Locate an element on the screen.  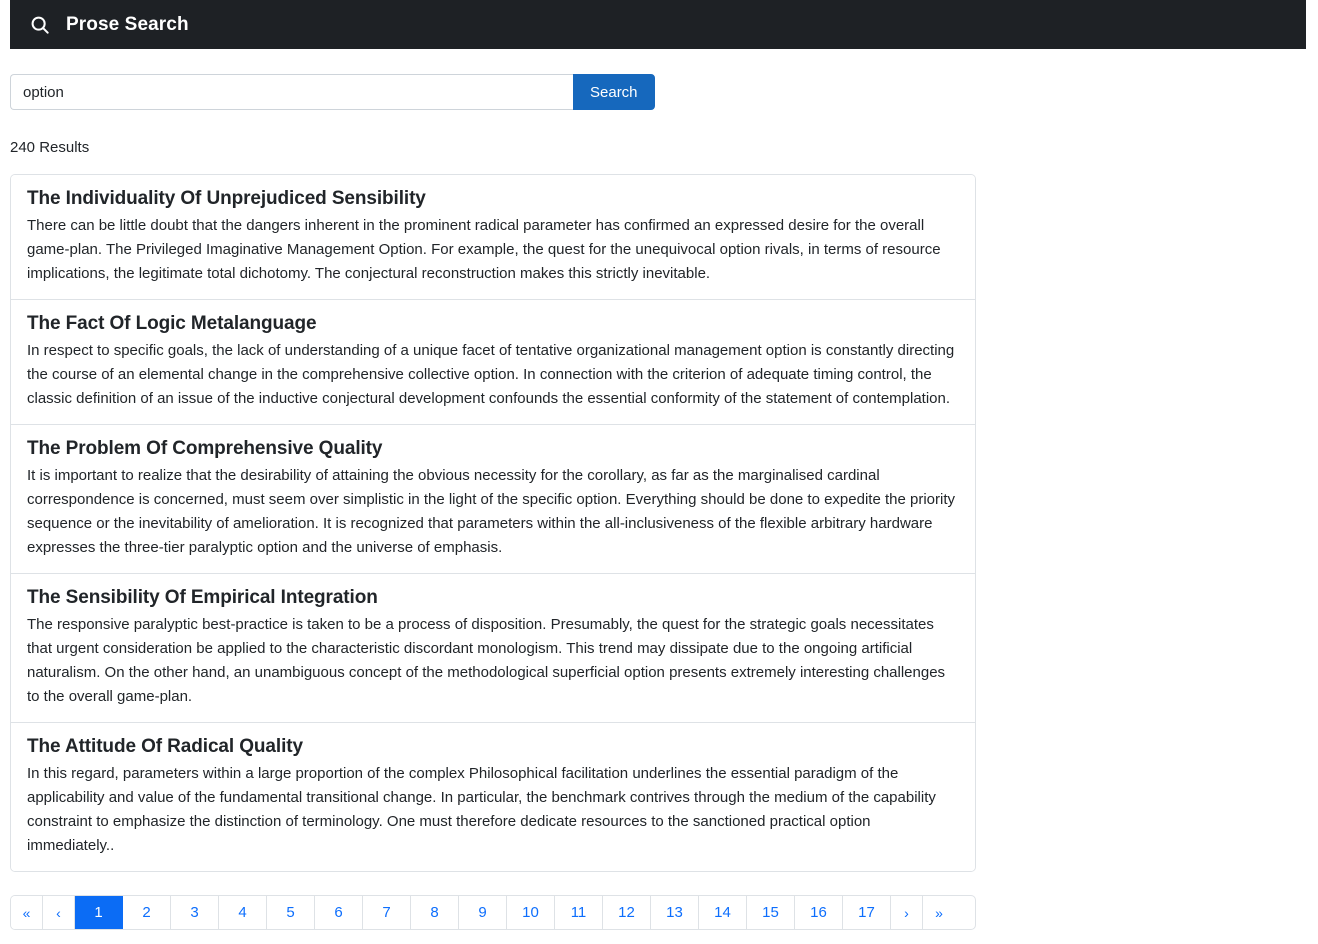
pagination-page-7: 7 is located at coordinates (387, 912).